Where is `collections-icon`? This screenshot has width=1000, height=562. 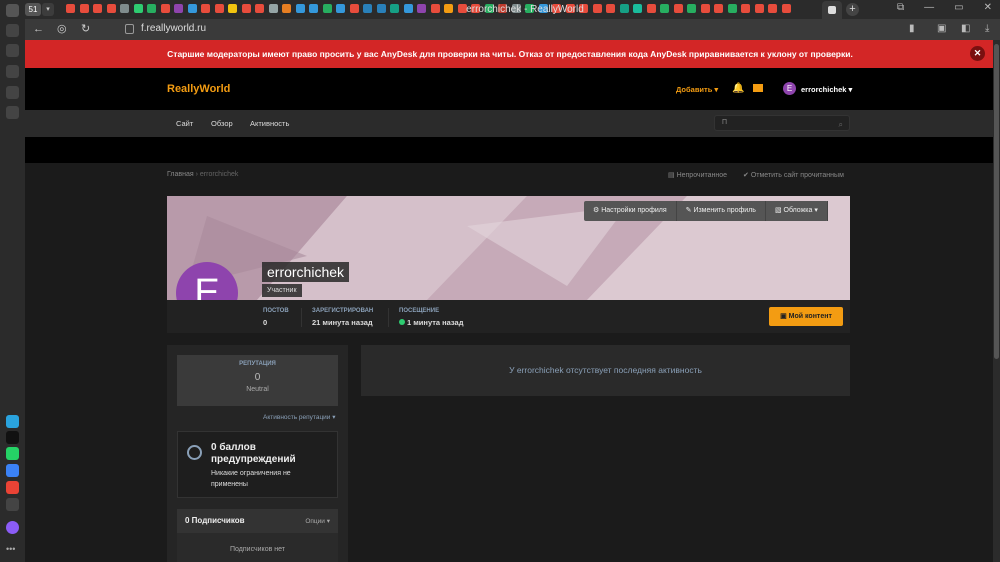
collections-icon is located at coordinates (12, 71).